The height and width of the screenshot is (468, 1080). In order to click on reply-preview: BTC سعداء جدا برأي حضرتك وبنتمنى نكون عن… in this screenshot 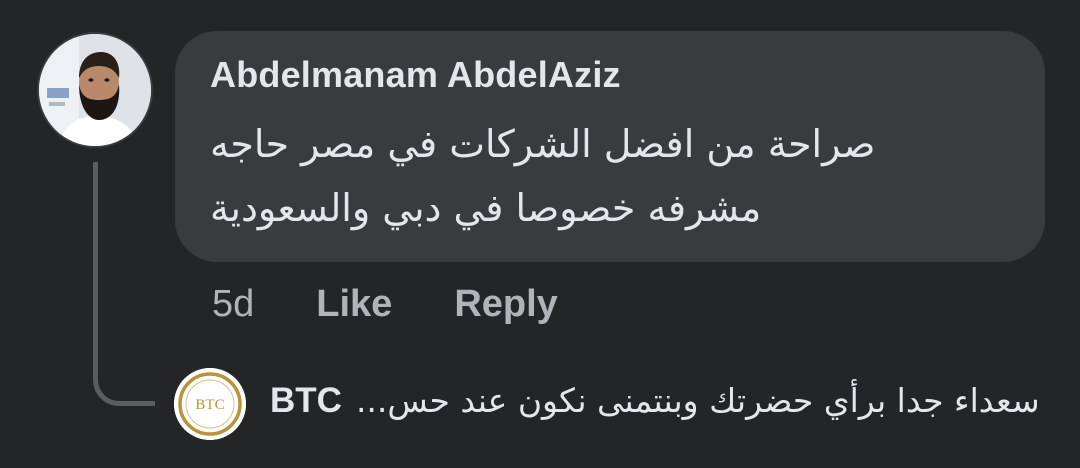, I will do `click(655, 401)`.